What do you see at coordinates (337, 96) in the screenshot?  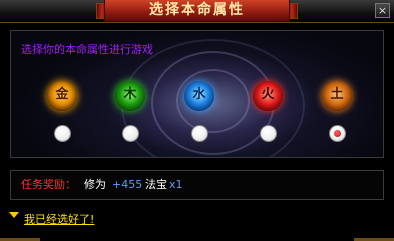 I see `earth-element-orb: 土` at bounding box center [337, 96].